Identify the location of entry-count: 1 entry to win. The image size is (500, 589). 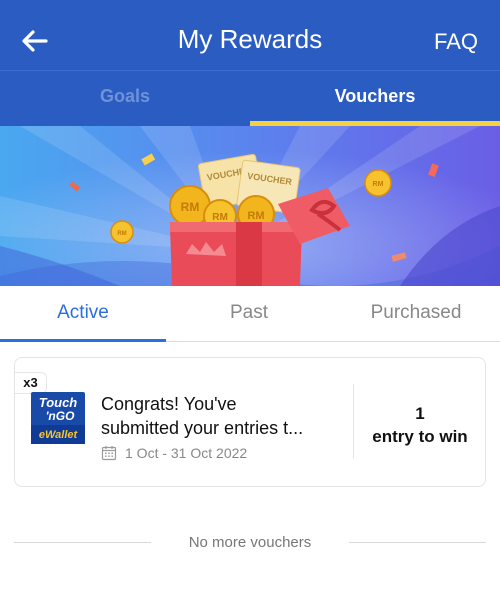
(420, 425).